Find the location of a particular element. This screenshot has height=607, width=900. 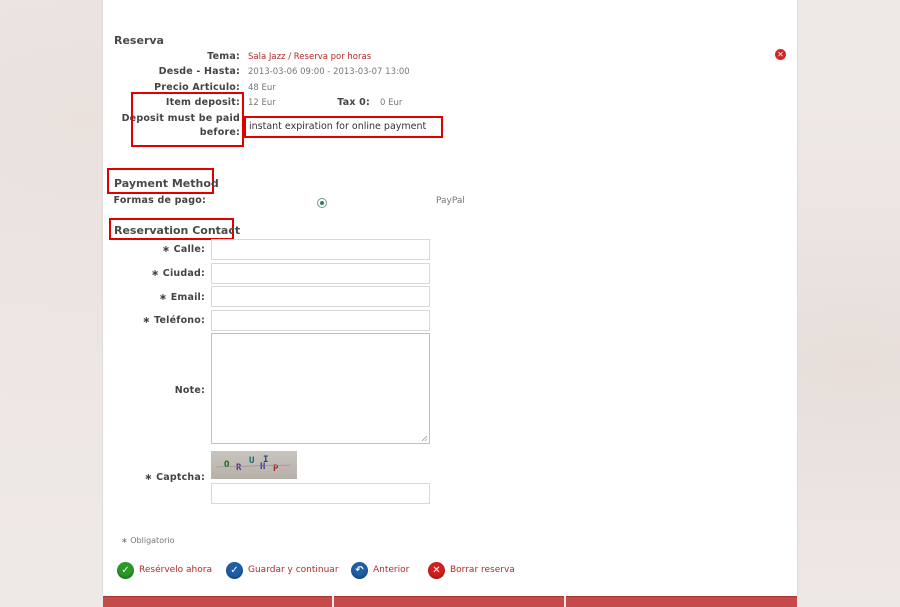

delete-reservation-button: ✕ Borrar reserva is located at coordinates (471, 570).